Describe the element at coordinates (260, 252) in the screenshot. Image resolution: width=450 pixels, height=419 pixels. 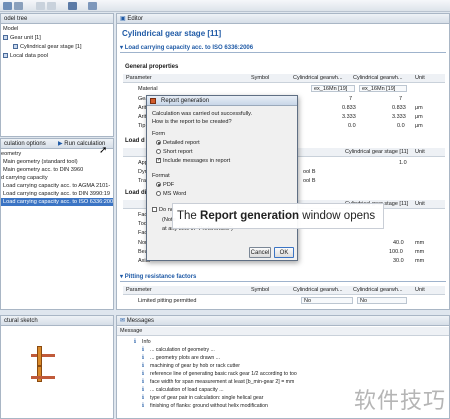
I see `cancel-button: Cancel` at that location.